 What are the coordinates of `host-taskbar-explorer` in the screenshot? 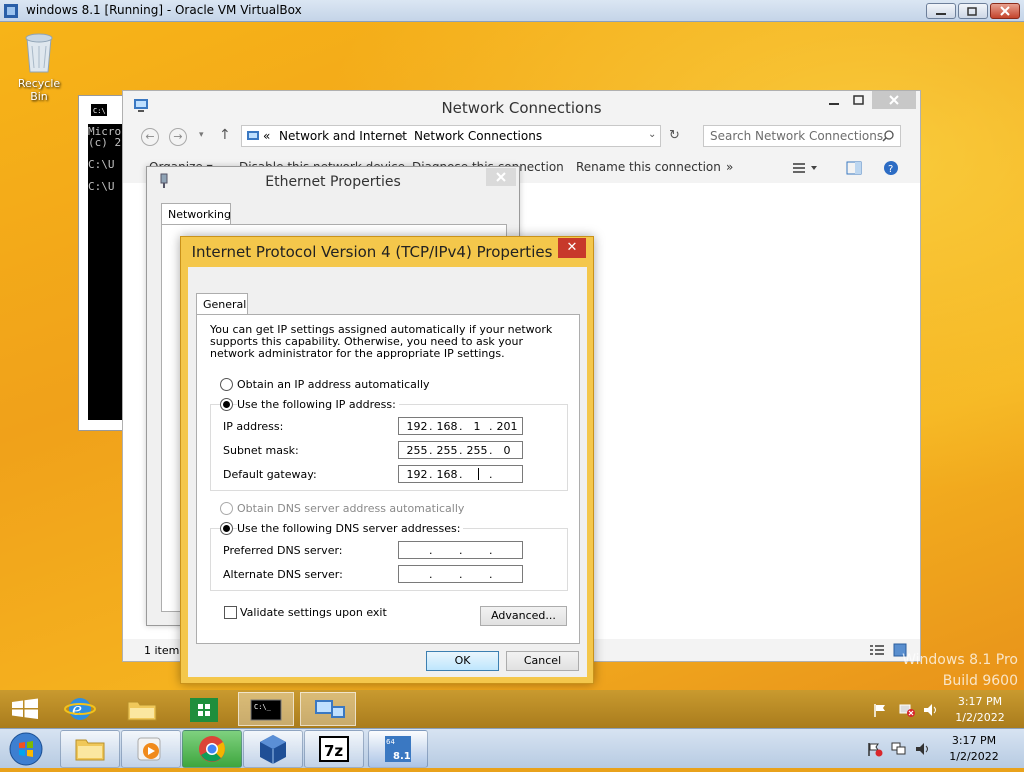 It's located at (90, 749).